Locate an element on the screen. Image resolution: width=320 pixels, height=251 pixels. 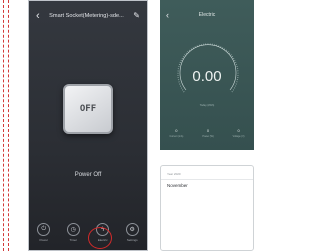
stat-voltage: 0 Voltage (V) is located at coordinates (239, 133).